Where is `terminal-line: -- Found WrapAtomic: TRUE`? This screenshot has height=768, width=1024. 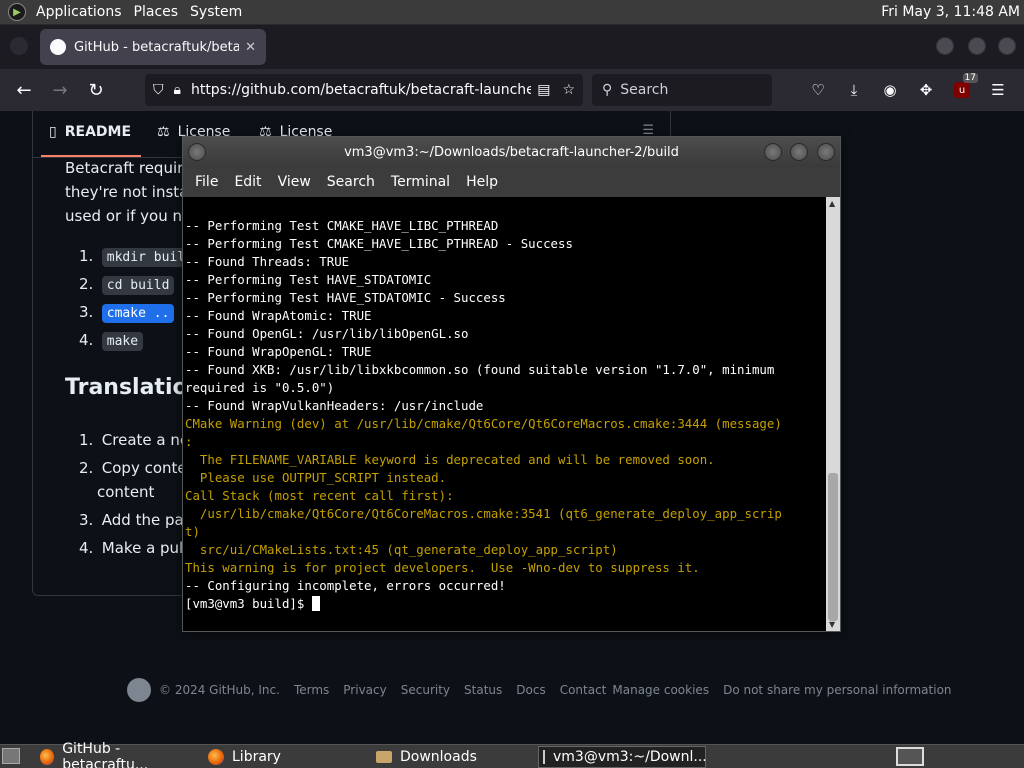 terminal-line: -- Found WrapAtomic: TRUE is located at coordinates (278, 315).